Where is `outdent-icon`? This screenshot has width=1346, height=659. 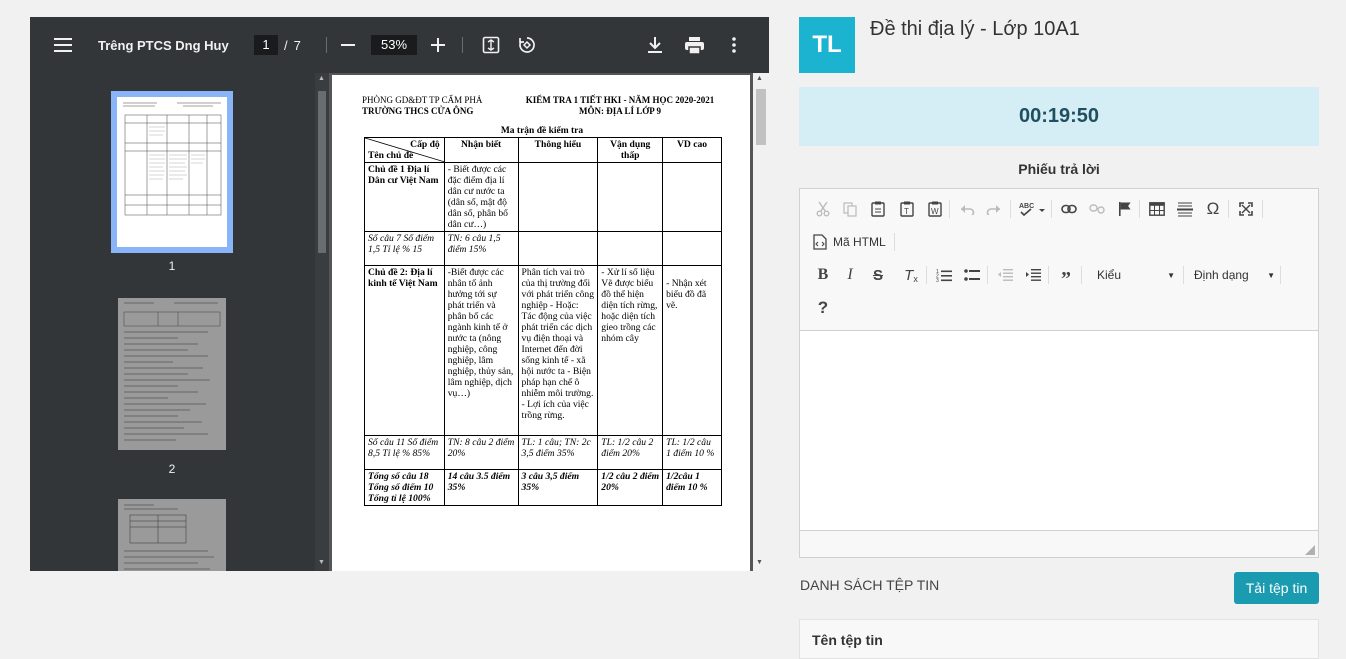
outdent-icon is located at coordinates (1005, 275).